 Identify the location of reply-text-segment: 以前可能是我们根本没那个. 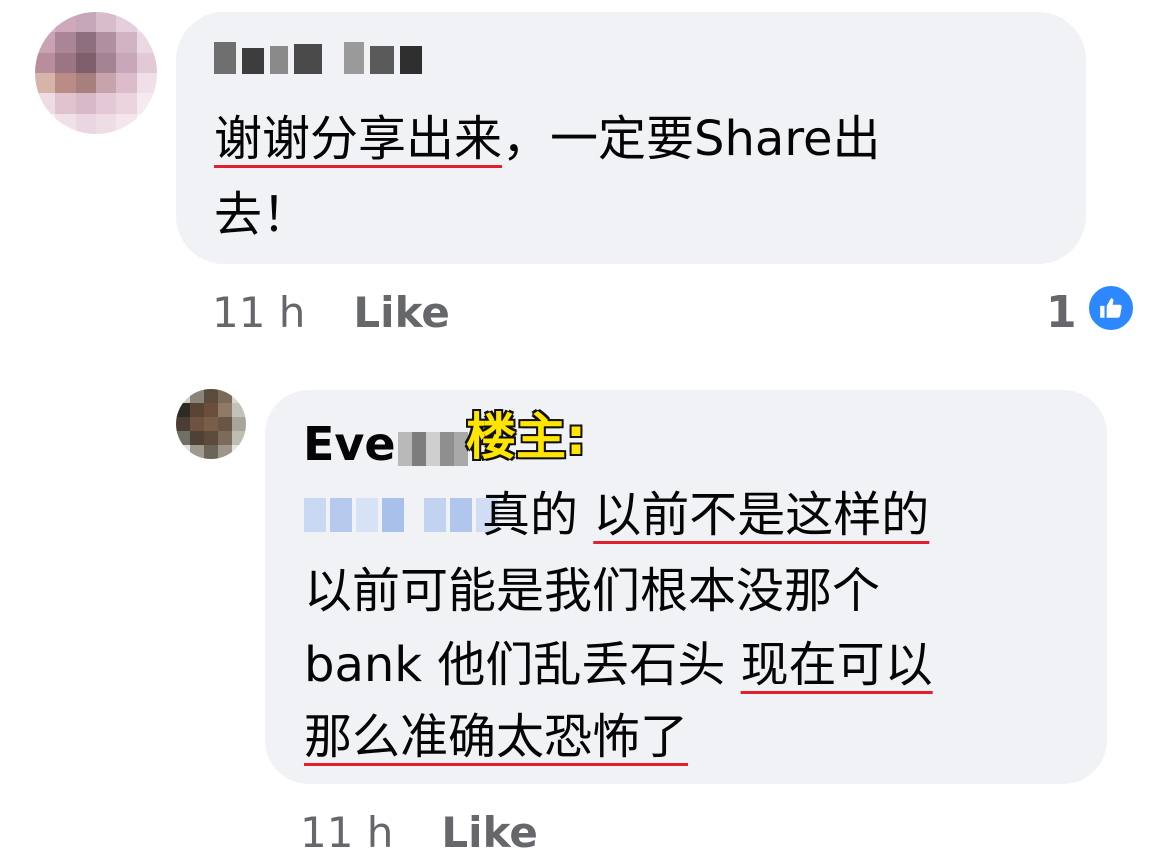
(592, 591).